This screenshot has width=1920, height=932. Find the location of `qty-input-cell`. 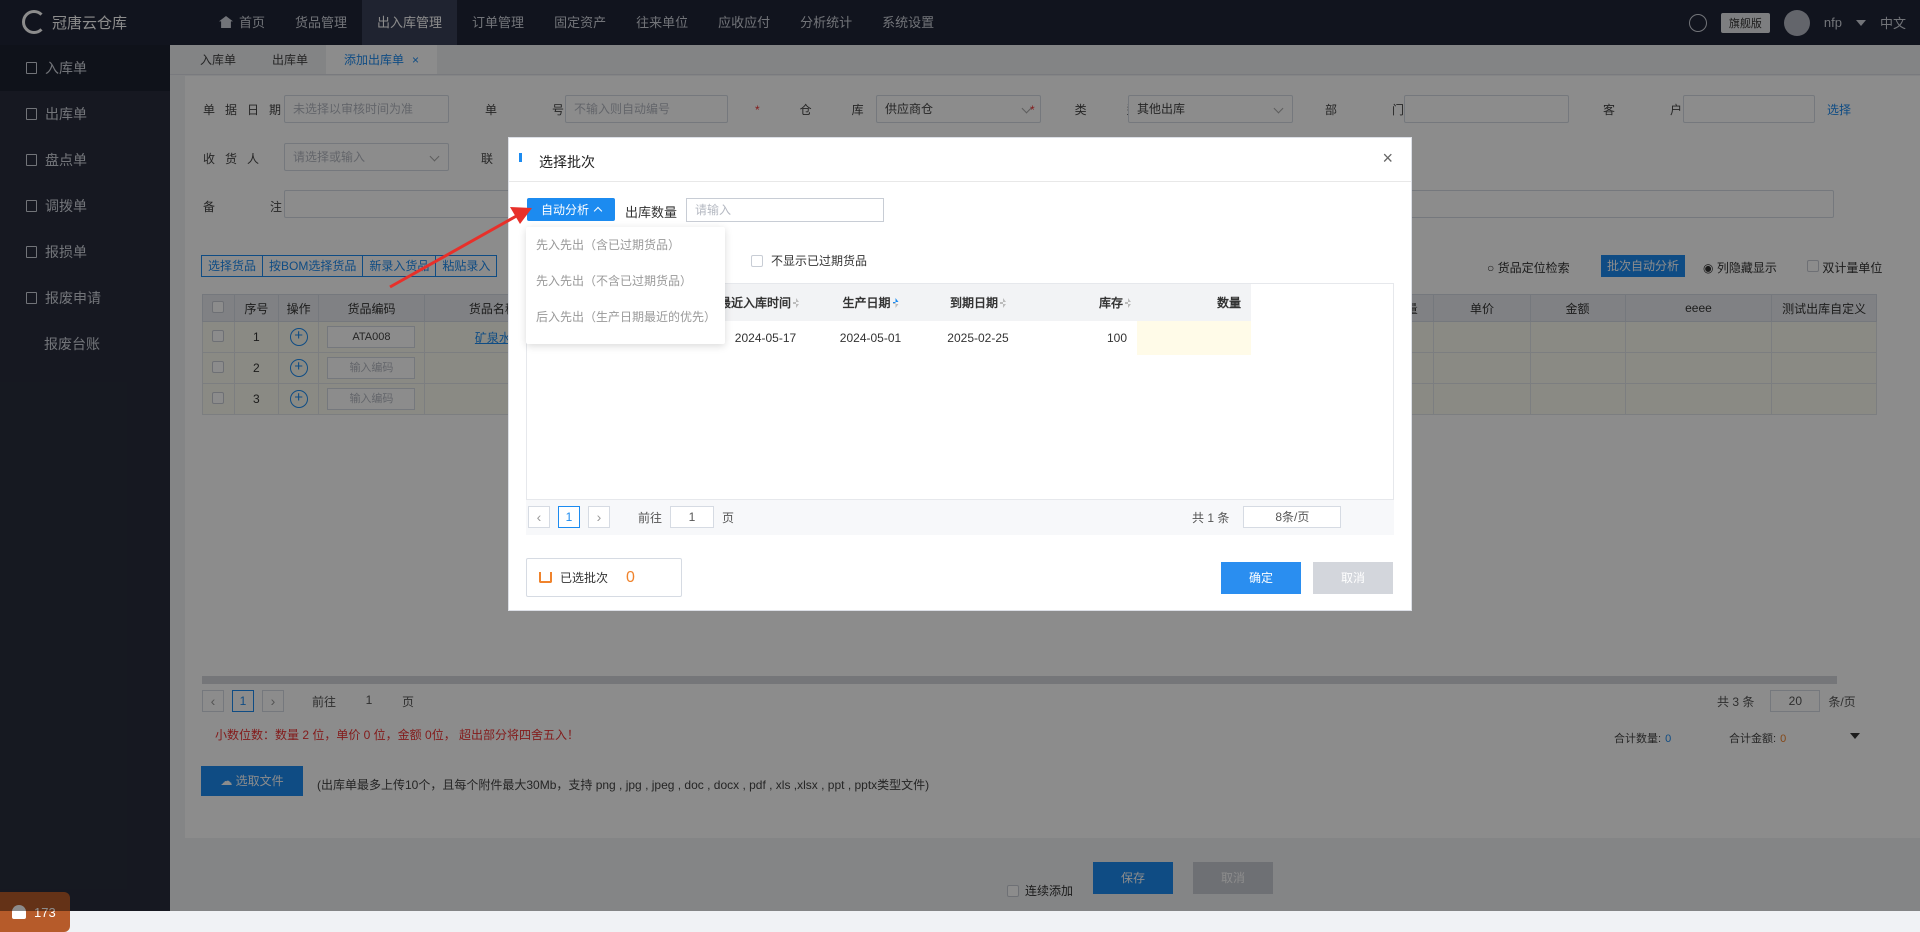

qty-input-cell is located at coordinates (1194, 338).